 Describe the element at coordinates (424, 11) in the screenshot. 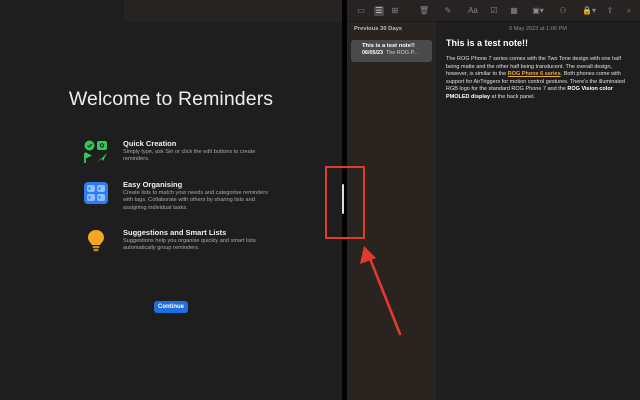

I see `trash-icon: 🗑` at that location.